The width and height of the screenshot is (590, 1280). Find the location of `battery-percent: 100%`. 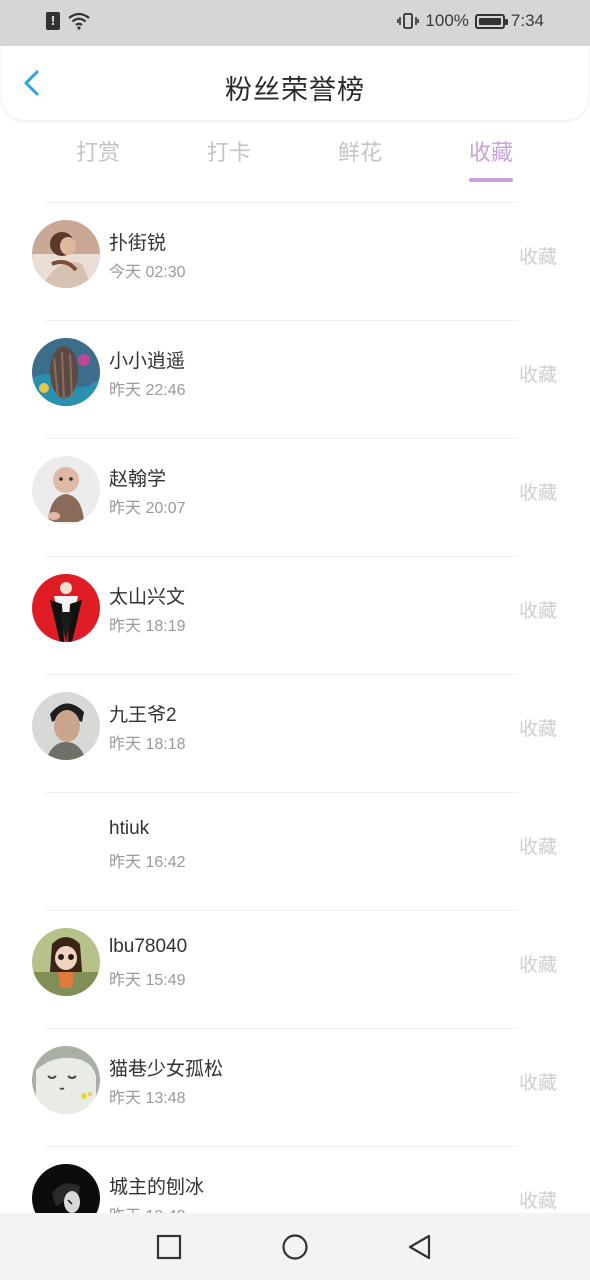

battery-percent: 100% is located at coordinates (447, 20).